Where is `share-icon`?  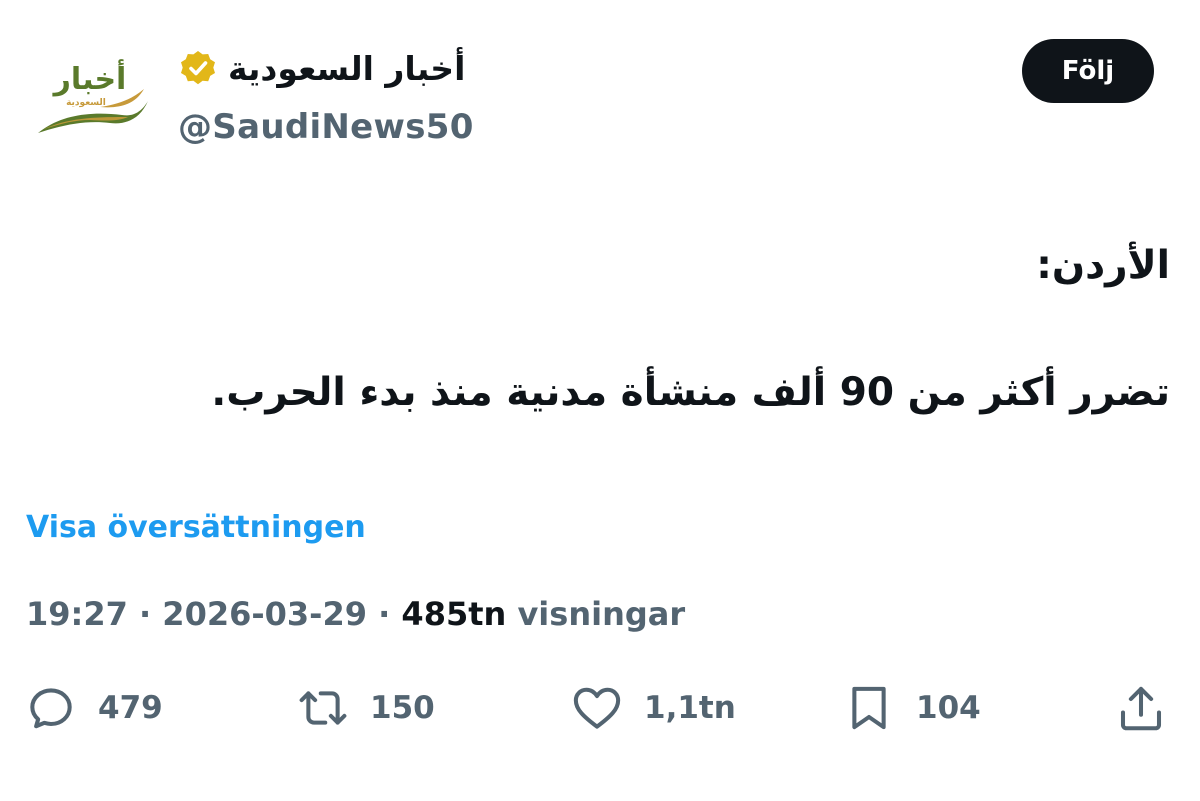
share-icon is located at coordinates (1141, 708).